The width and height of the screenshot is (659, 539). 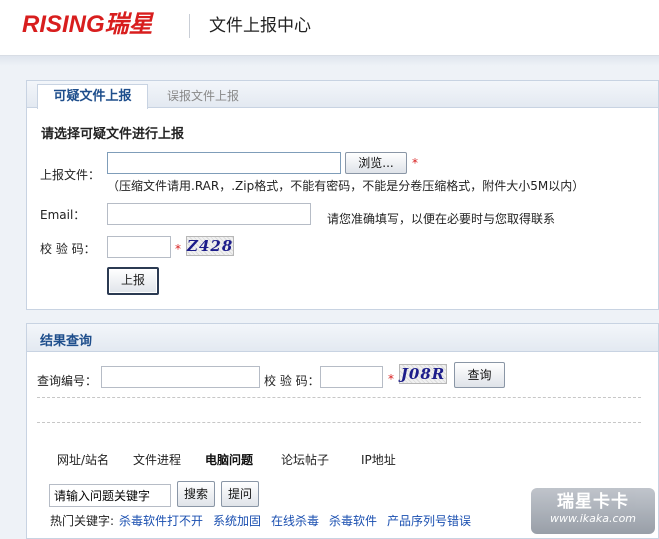 I want to click on tab-false-positive: 误报文件上报, so click(x=203, y=96).